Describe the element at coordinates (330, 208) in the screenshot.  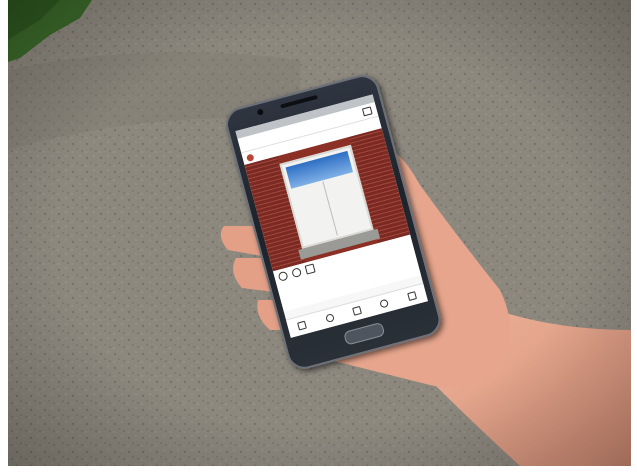
I see `door-split` at that location.